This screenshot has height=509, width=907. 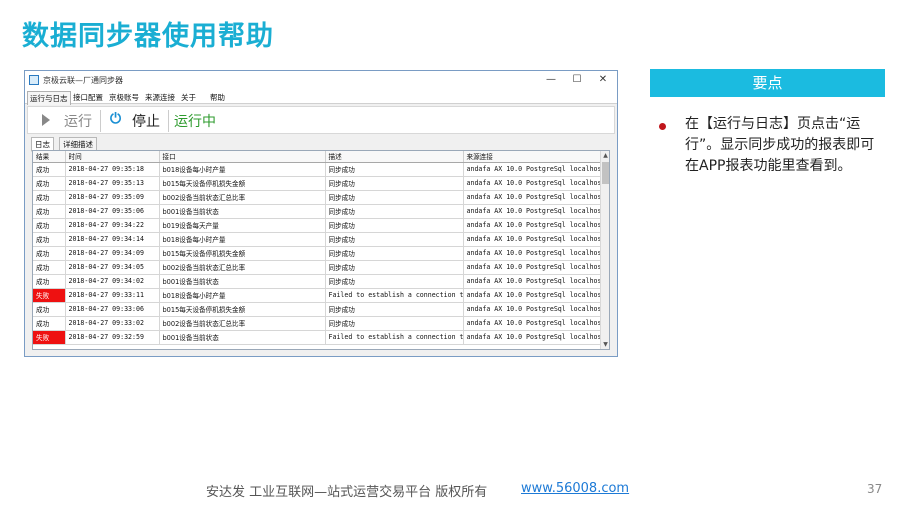 What do you see at coordinates (242, 337) in the screenshot?
I see `cell-interface: b001设备当前状态` at bounding box center [242, 337].